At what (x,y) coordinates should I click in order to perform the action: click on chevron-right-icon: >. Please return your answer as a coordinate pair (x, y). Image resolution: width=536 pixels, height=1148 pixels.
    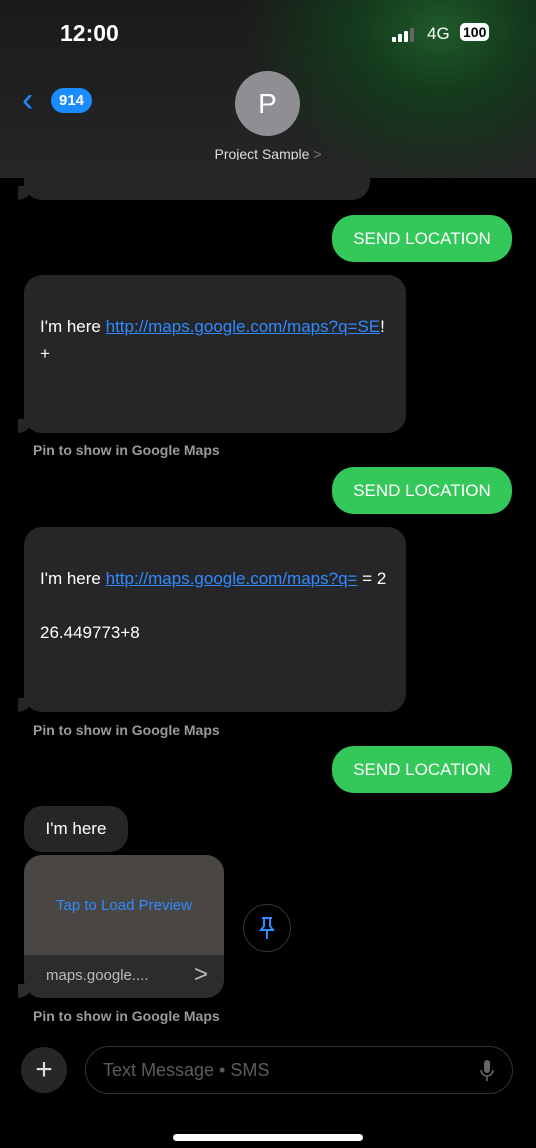
    Looking at the image, I should click on (201, 974).